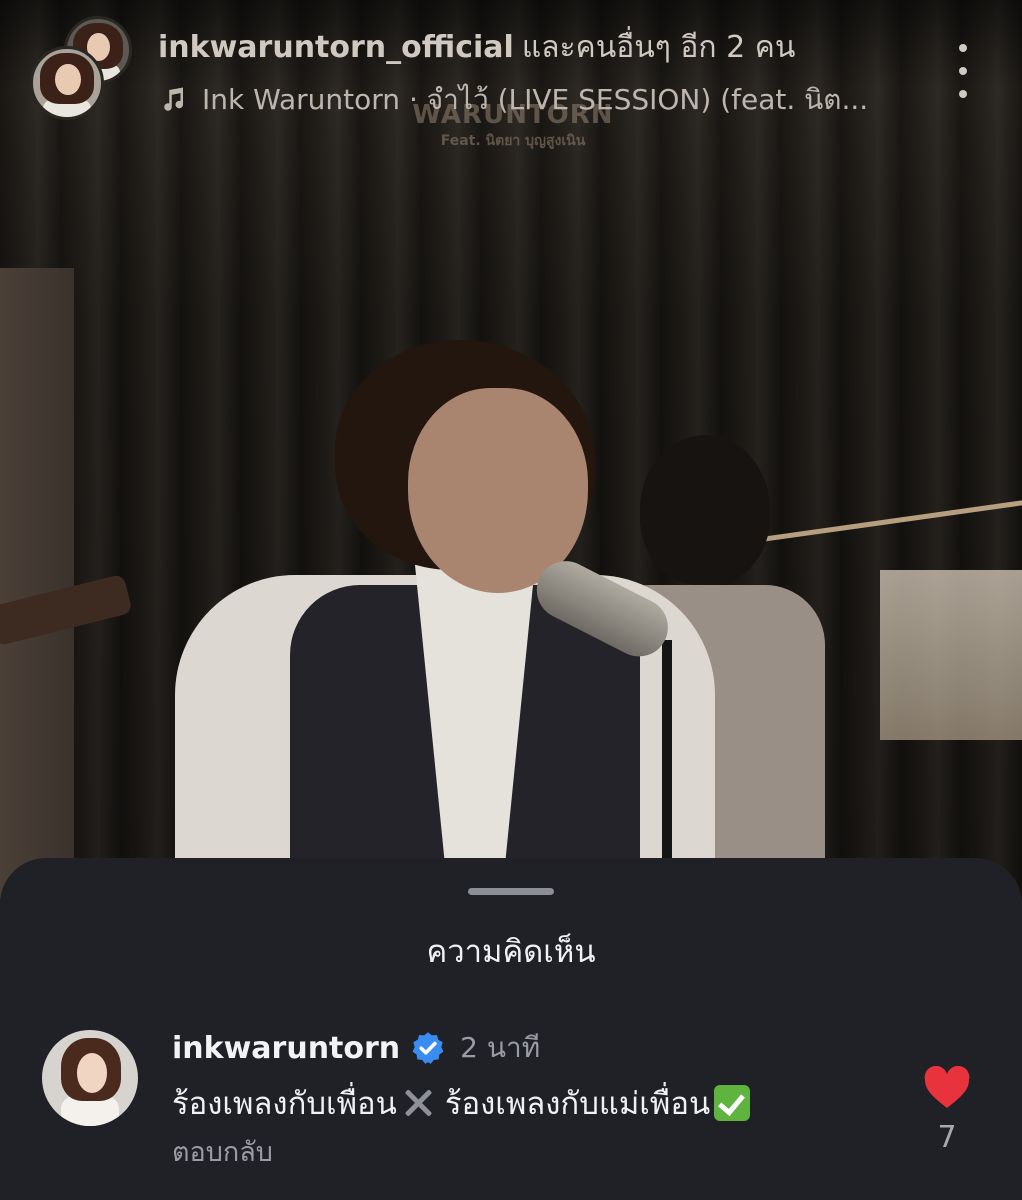 This screenshot has height=1200, width=1022. Describe the element at coordinates (174, 99) in the screenshot. I see `music-note-icon` at that location.